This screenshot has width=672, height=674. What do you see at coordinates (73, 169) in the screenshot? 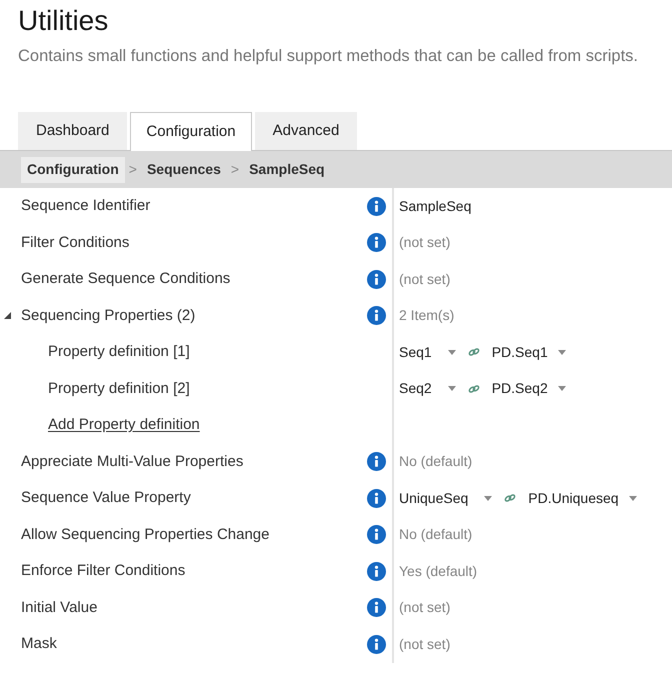
I see `breadcrumb-link: Configuration` at bounding box center [73, 169].